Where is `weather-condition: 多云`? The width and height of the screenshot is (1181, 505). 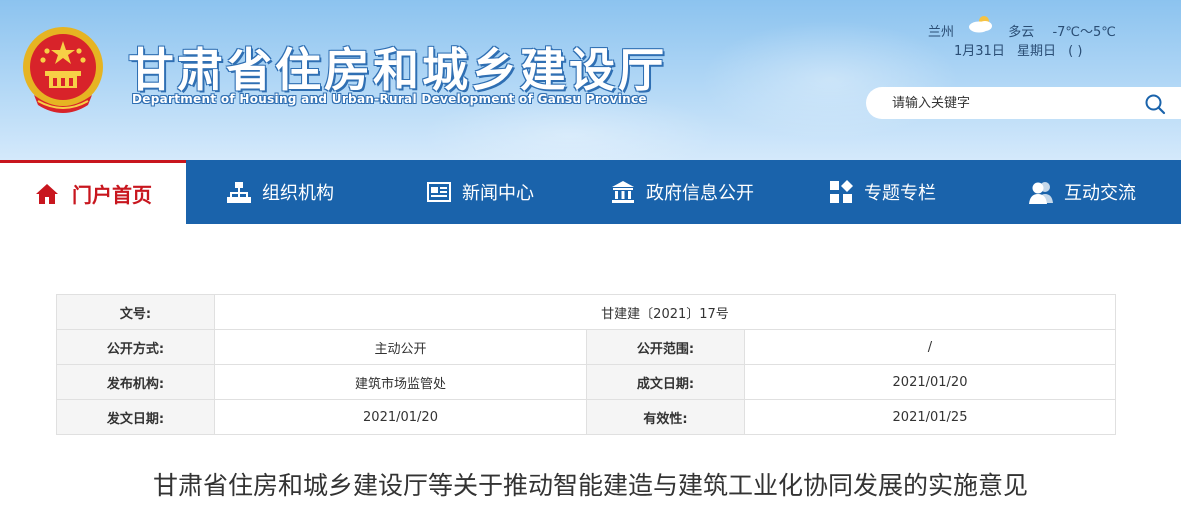 weather-condition: 多云 is located at coordinates (1021, 32).